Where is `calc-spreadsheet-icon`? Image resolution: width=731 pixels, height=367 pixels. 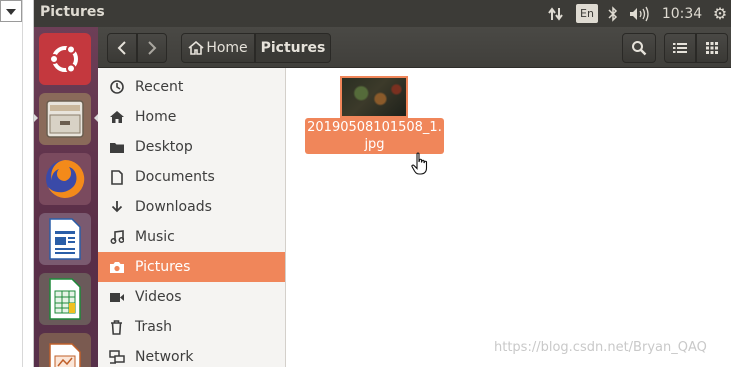 calc-spreadsheet-icon is located at coordinates (65, 299).